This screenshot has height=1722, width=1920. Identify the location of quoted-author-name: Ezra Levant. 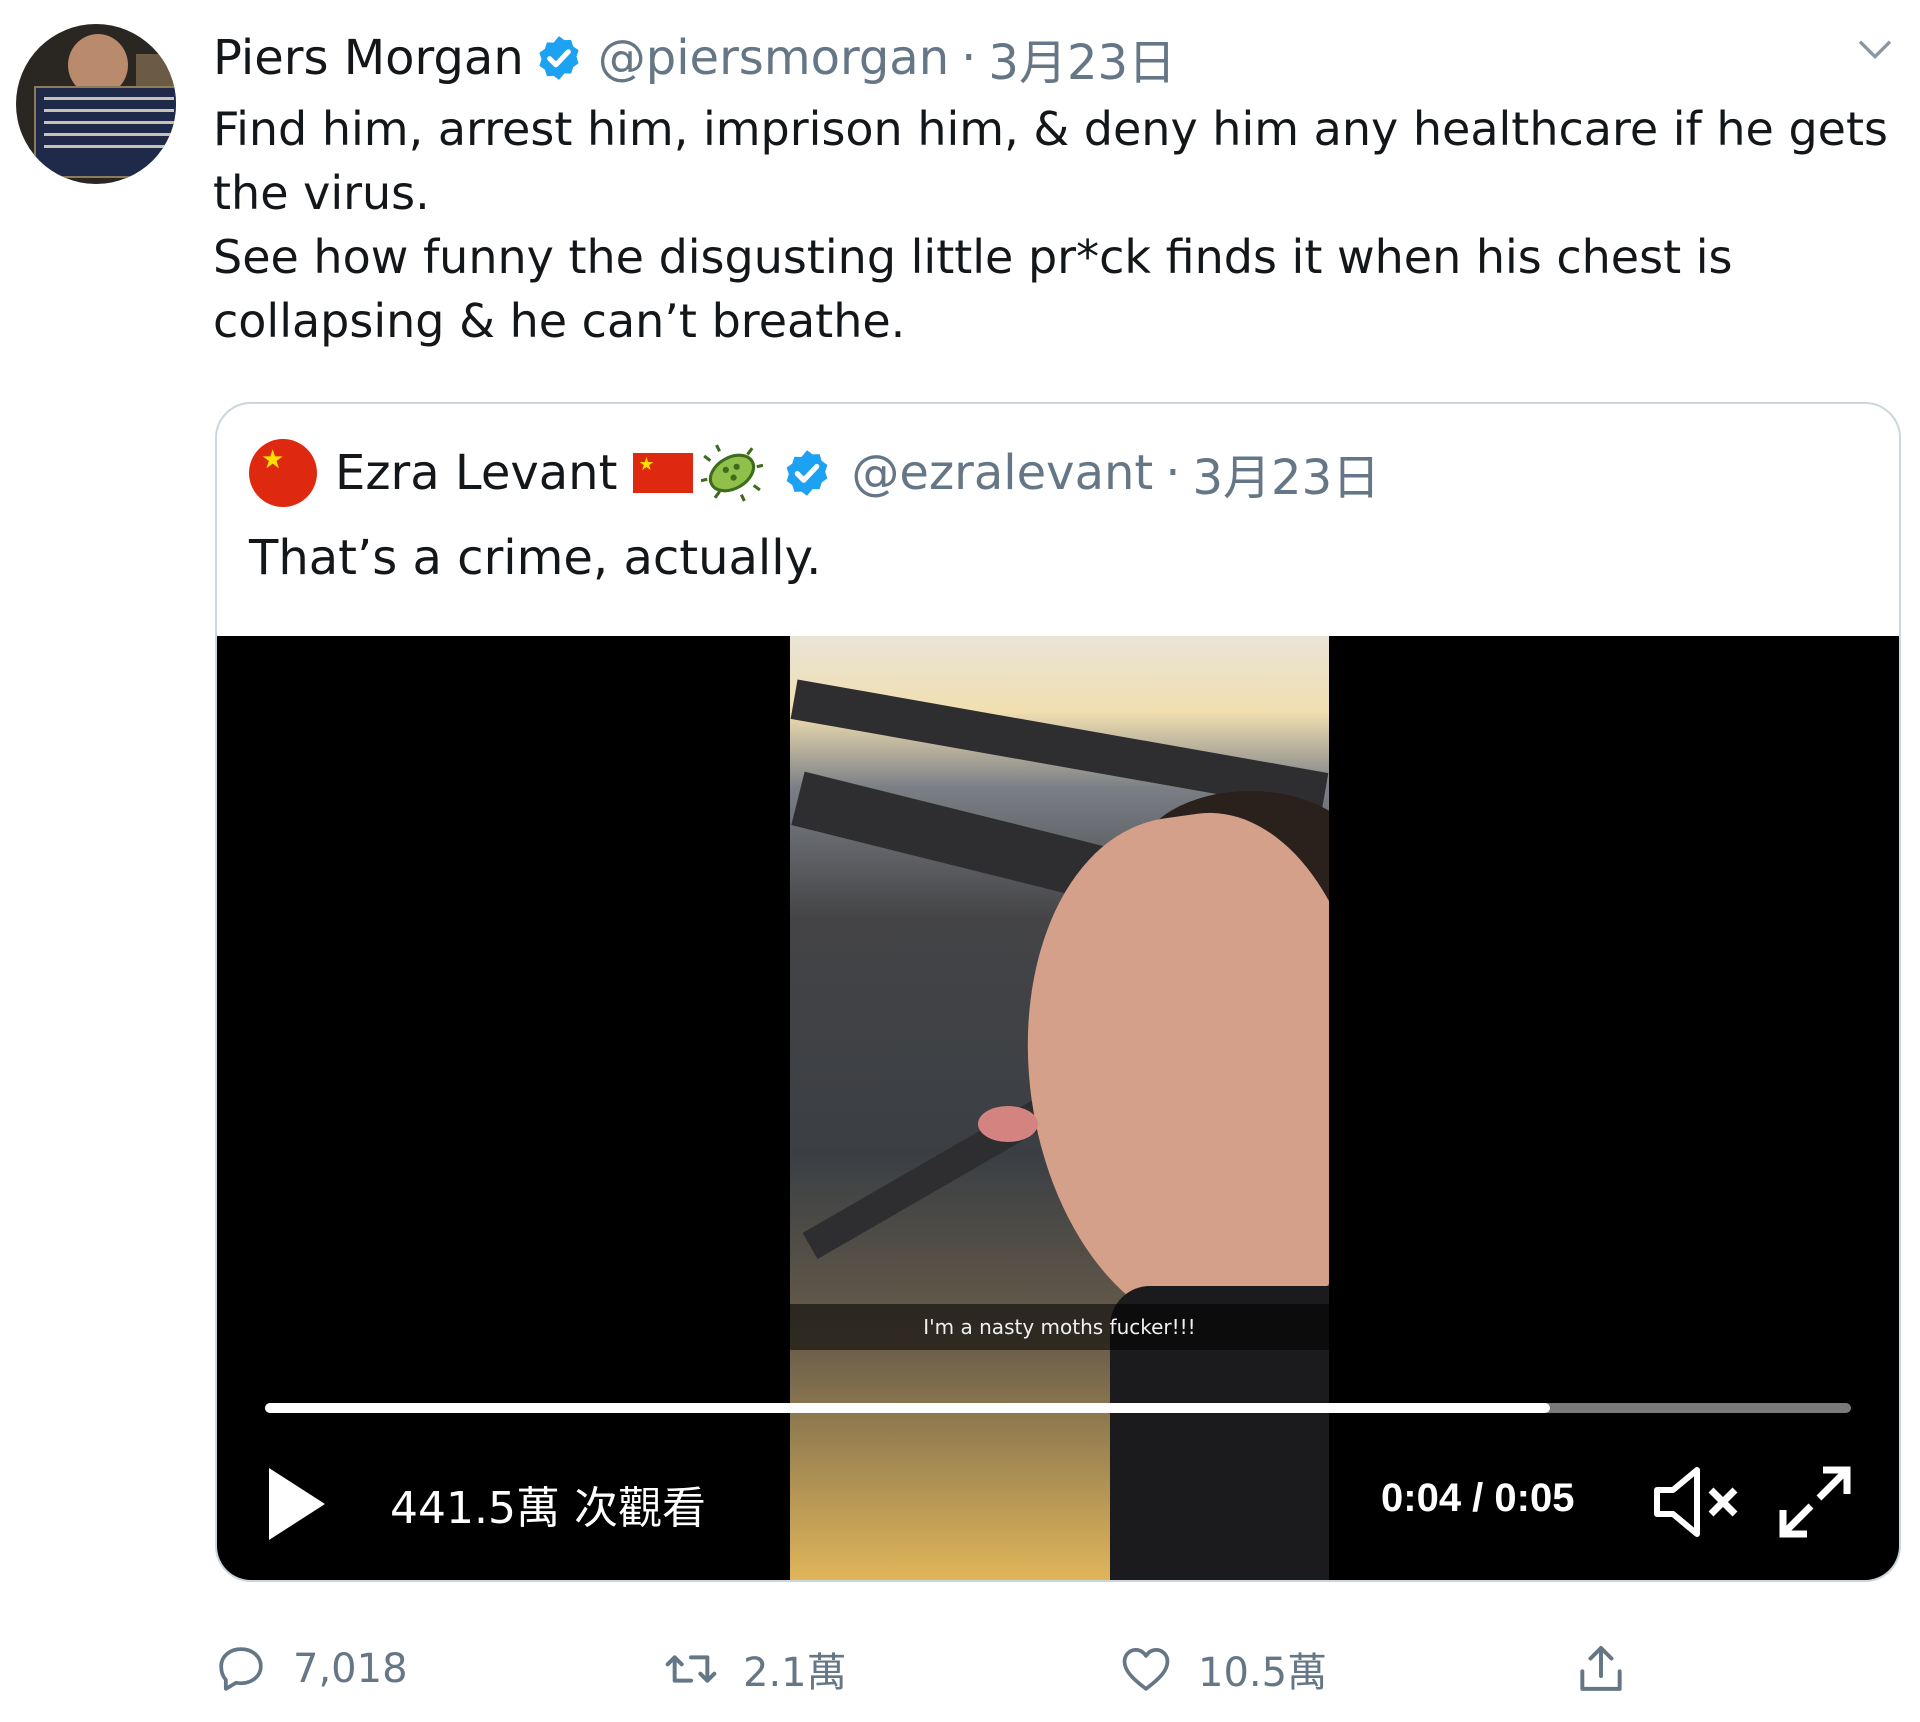
(476, 473).